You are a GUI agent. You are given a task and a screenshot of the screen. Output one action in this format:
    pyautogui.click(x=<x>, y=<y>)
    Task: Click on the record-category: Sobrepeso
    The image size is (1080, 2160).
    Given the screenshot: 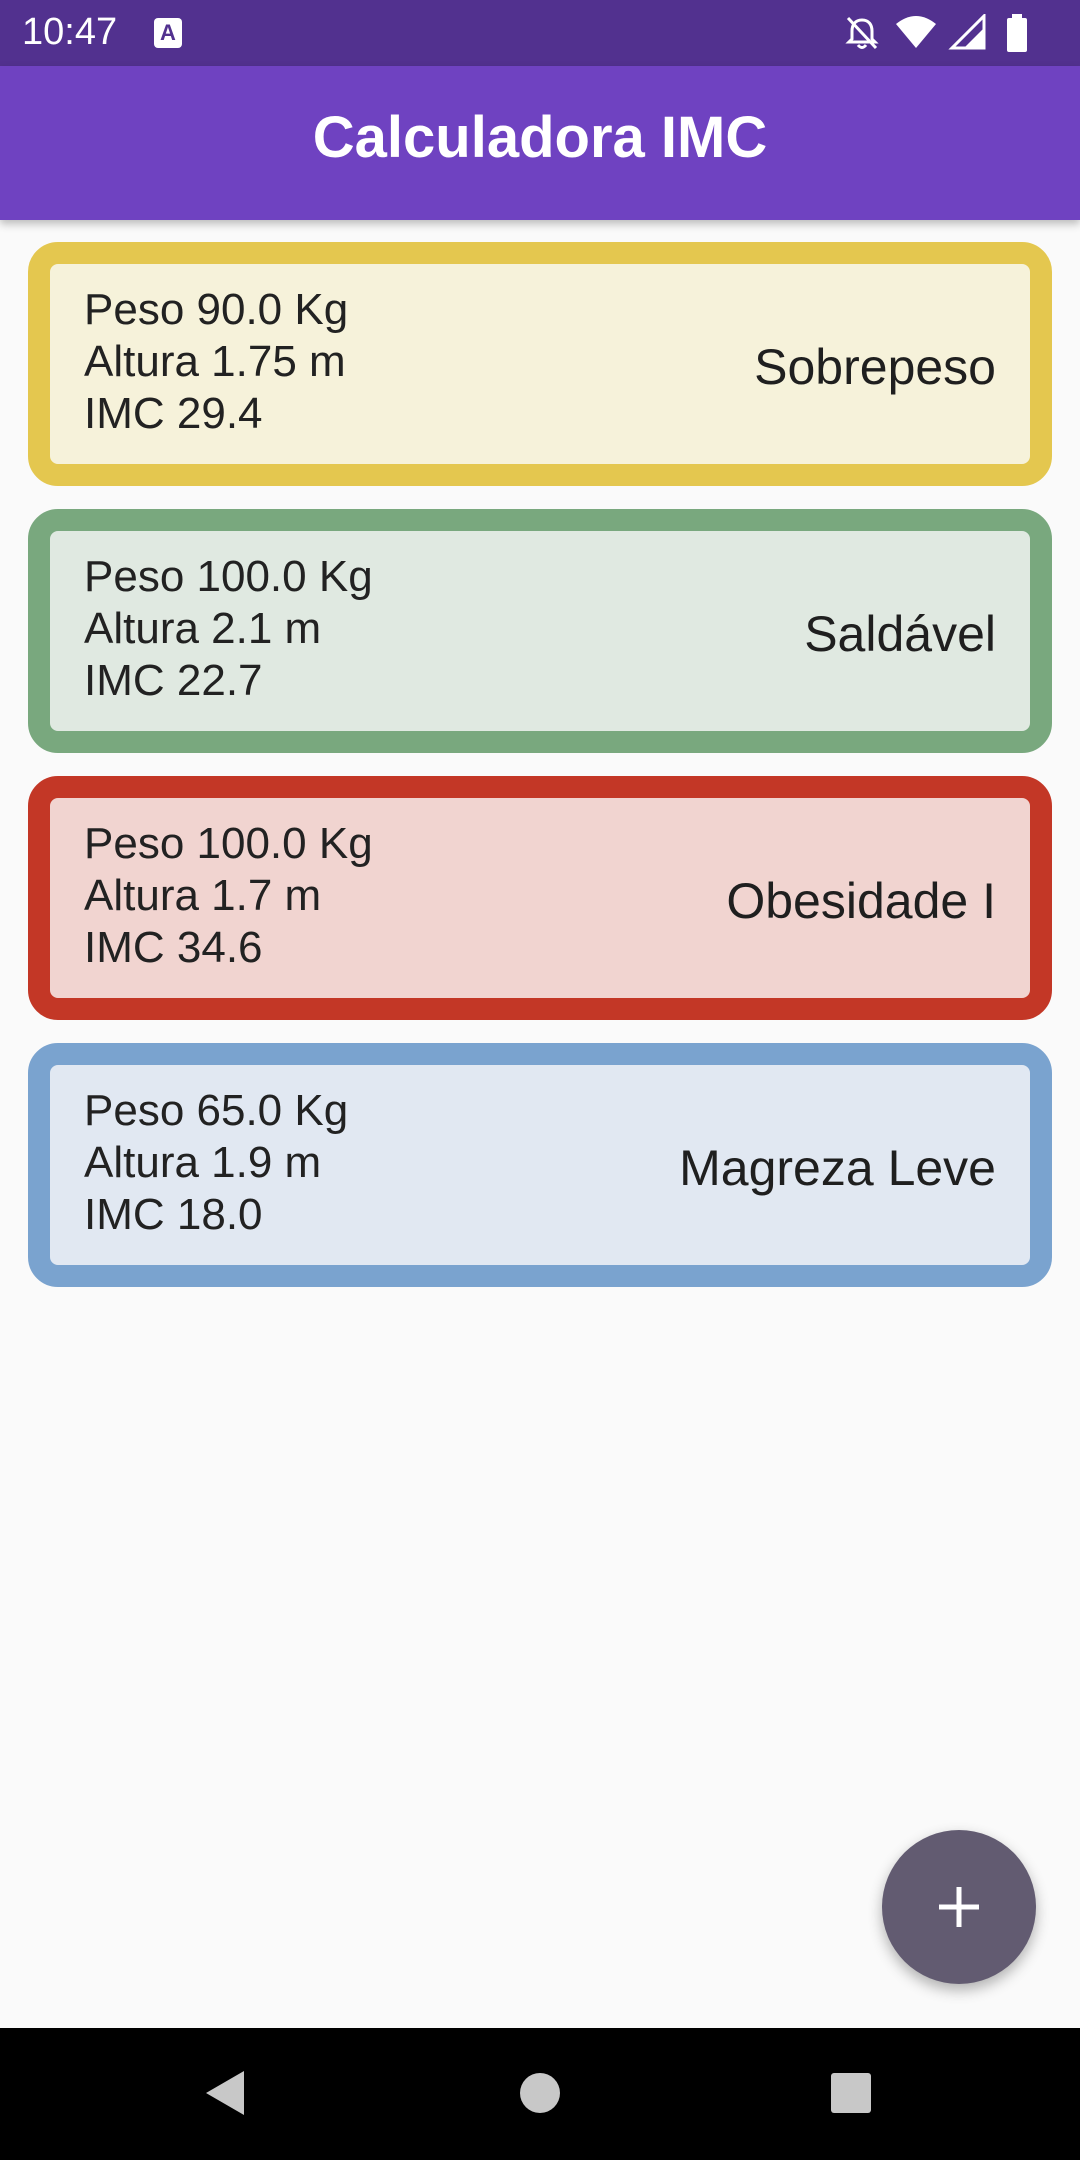 What is the action you would take?
    pyautogui.click(x=875, y=367)
    